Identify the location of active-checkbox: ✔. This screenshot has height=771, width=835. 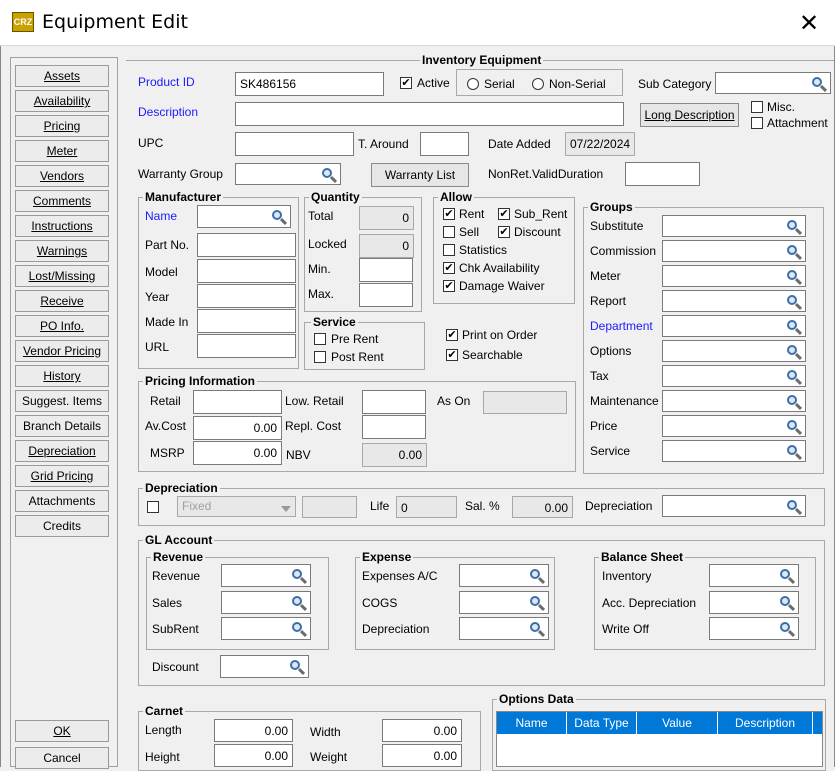
(406, 83).